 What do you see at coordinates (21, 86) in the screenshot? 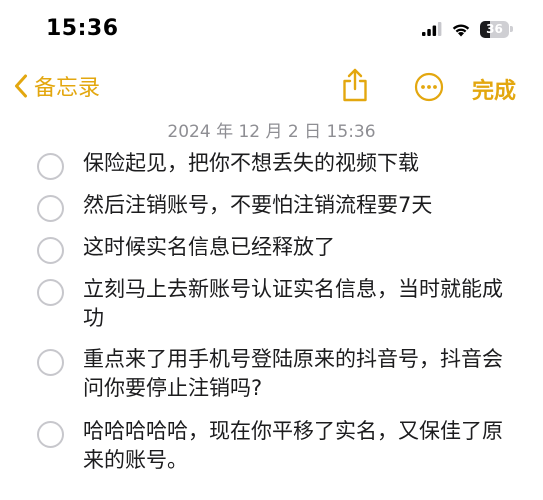
I see `chevron-left-icon` at bounding box center [21, 86].